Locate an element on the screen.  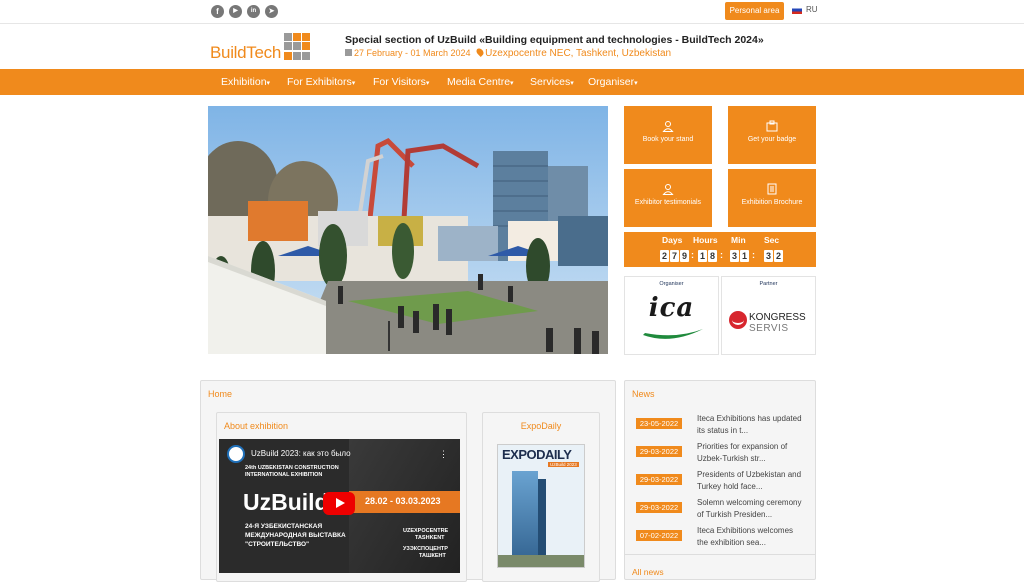
expodaily-sub: UzBuild 2023 is located at coordinates (563, 464).